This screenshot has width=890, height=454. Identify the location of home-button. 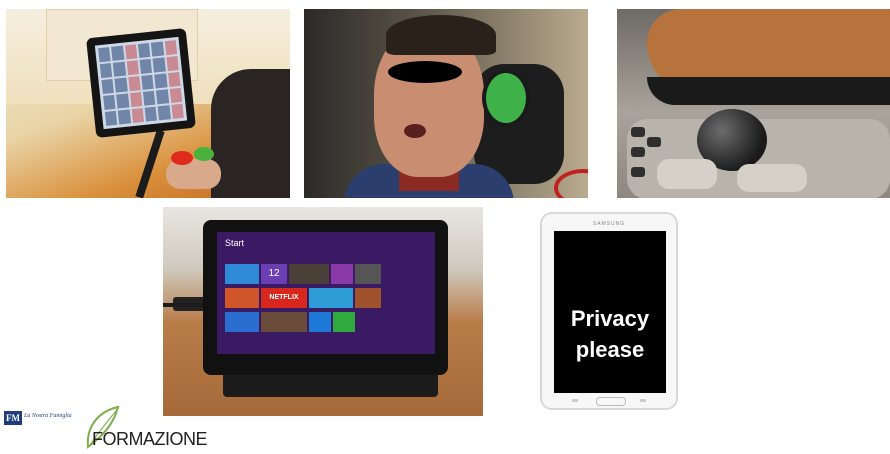
(611, 401).